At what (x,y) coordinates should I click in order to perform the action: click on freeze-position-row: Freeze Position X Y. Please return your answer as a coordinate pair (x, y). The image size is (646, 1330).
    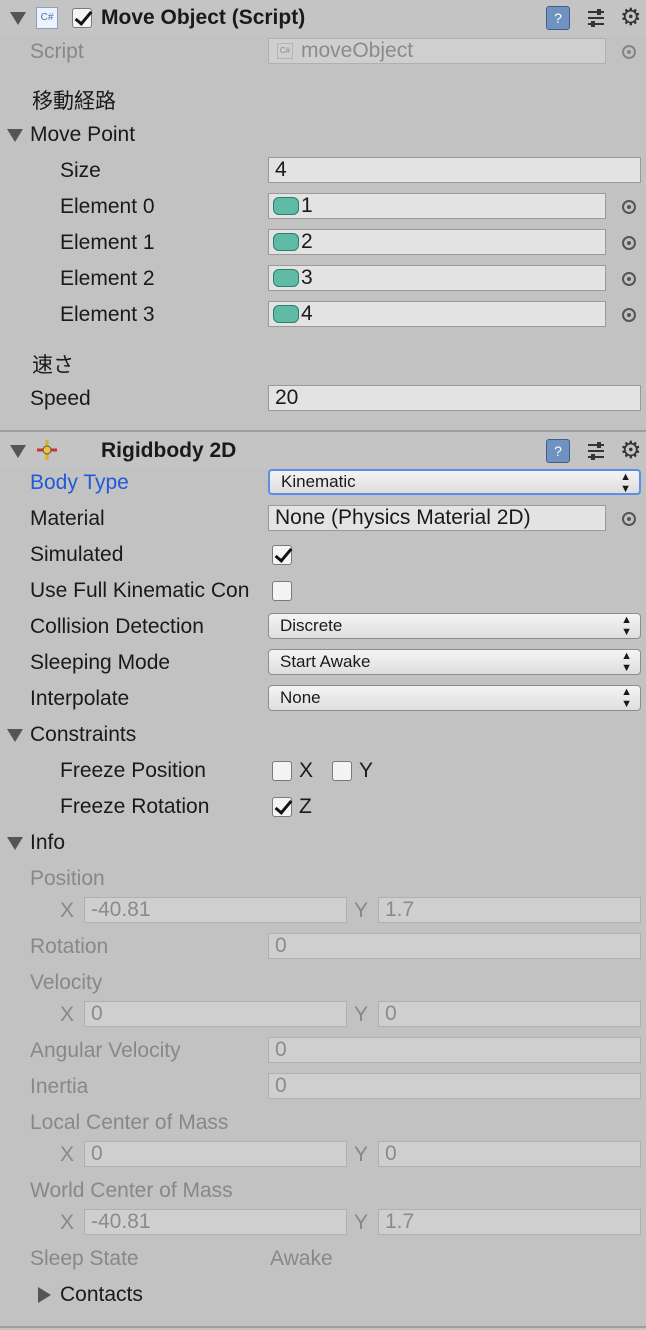
    Looking at the image, I should click on (323, 771).